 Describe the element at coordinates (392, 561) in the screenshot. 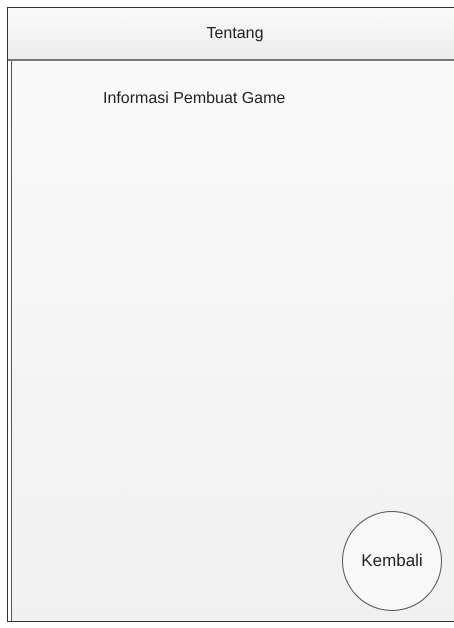

I see `back-button: Kembali` at that location.